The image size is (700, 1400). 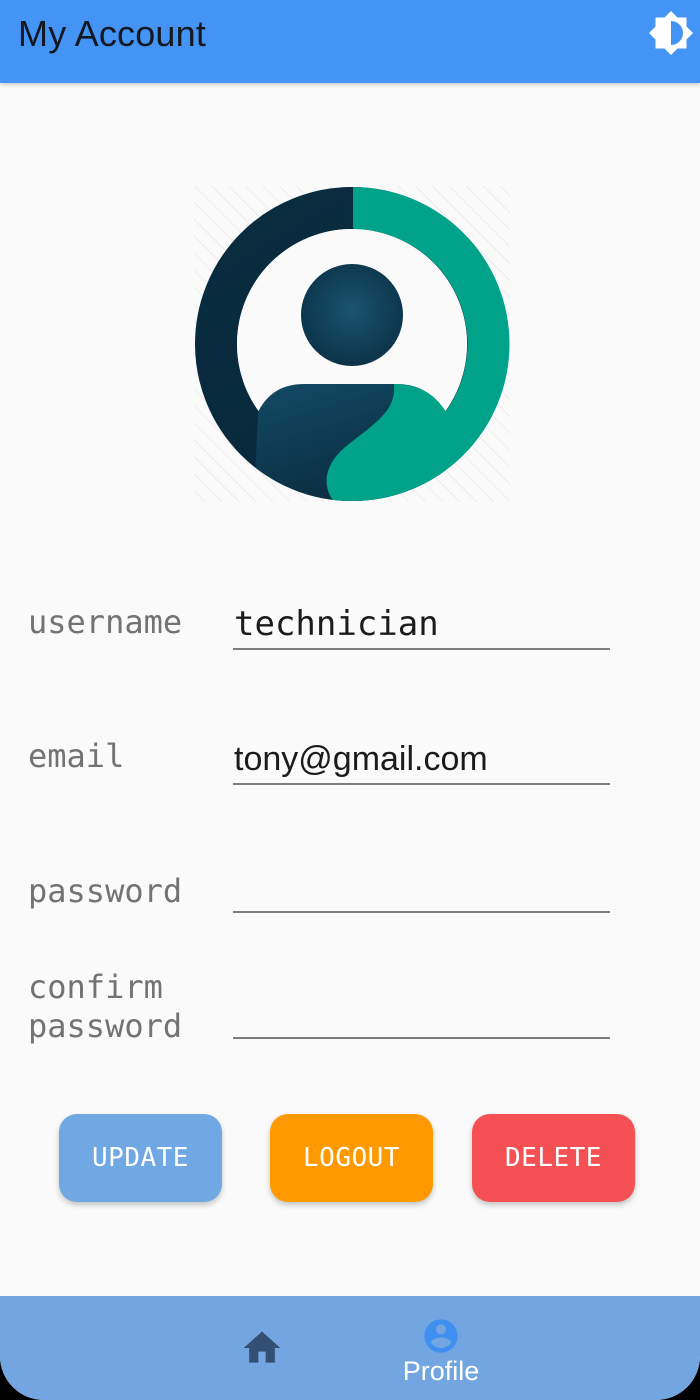 I want to click on nav-item-profile-label: Profile, so click(x=441, y=1371).